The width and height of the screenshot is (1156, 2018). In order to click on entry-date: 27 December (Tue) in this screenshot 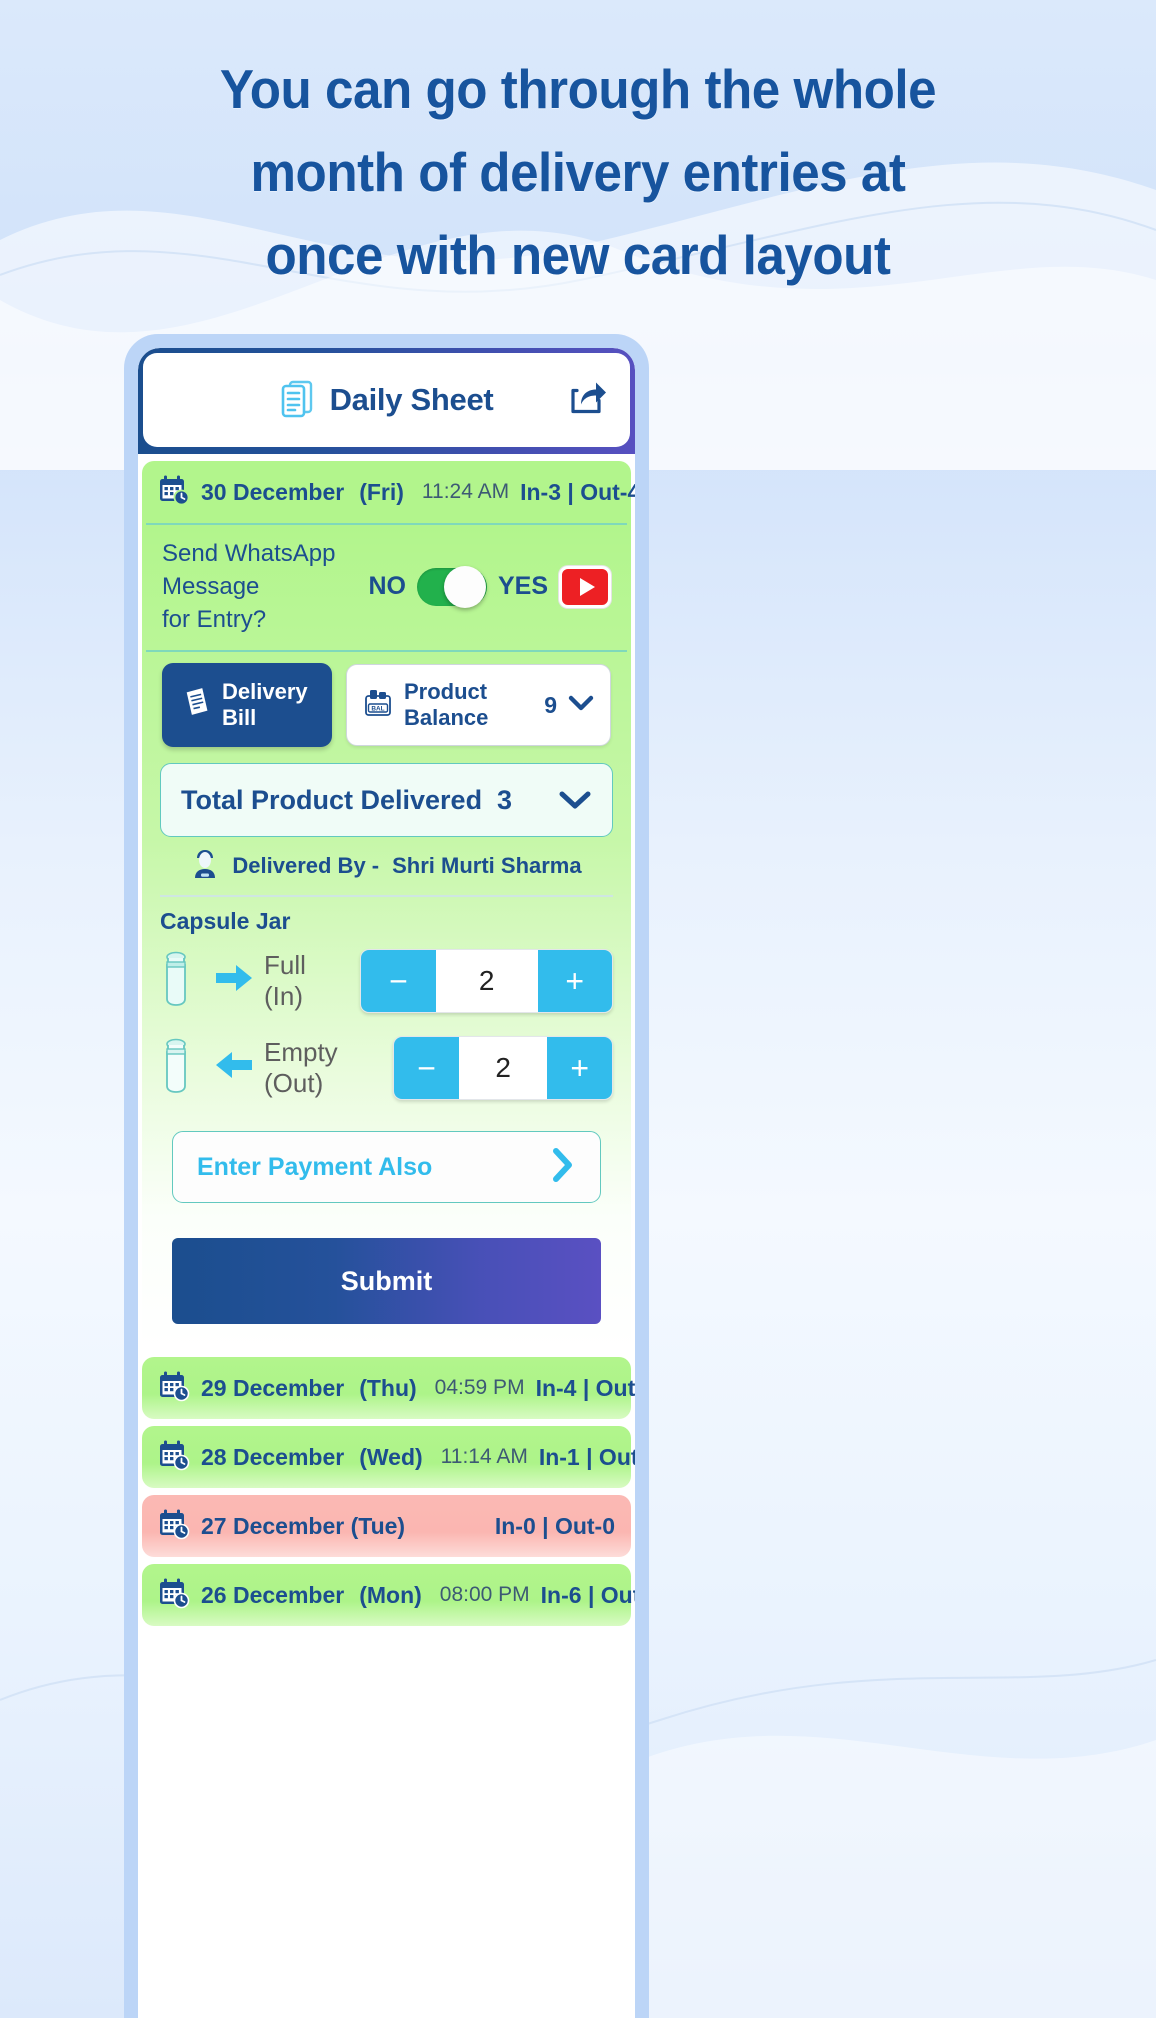, I will do `click(303, 1525)`.